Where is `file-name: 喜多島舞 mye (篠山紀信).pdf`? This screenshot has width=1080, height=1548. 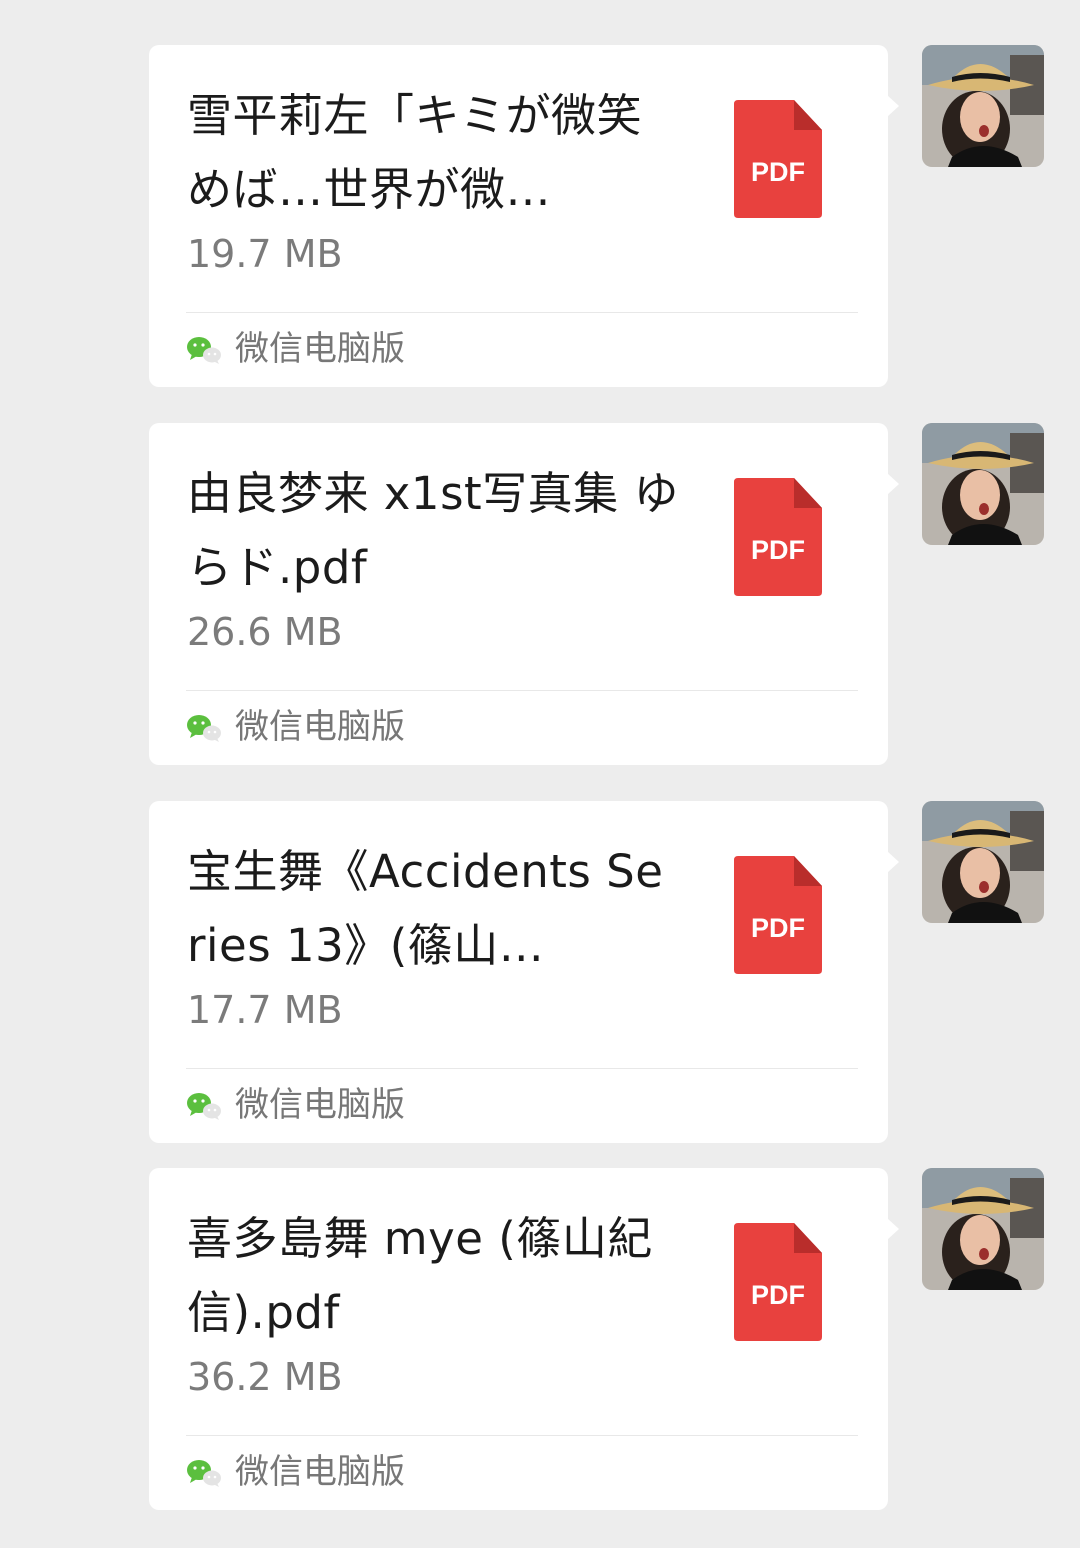 file-name: 喜多島舞 mye (篠山紀信).pdf is located at coordinates (420, 1275).